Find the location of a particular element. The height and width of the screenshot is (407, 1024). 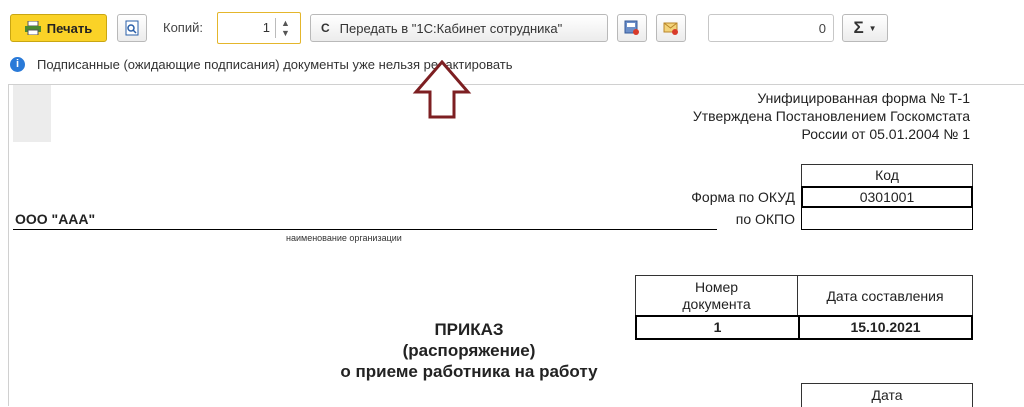

chevron-down-icon: ▼ is located at coordinates (872, 28).